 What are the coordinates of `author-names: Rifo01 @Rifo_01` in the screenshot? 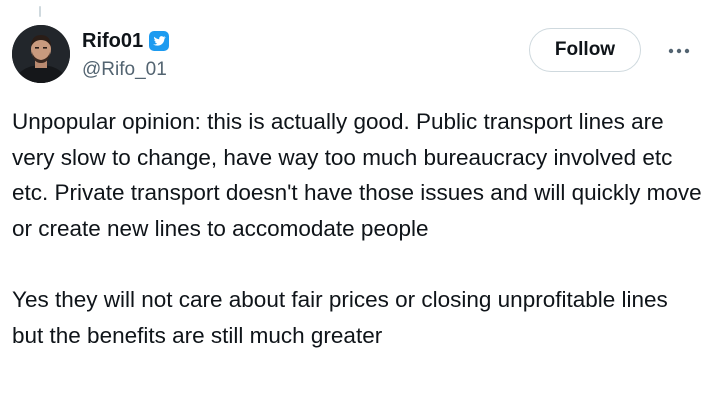 It's located at (126, 55).